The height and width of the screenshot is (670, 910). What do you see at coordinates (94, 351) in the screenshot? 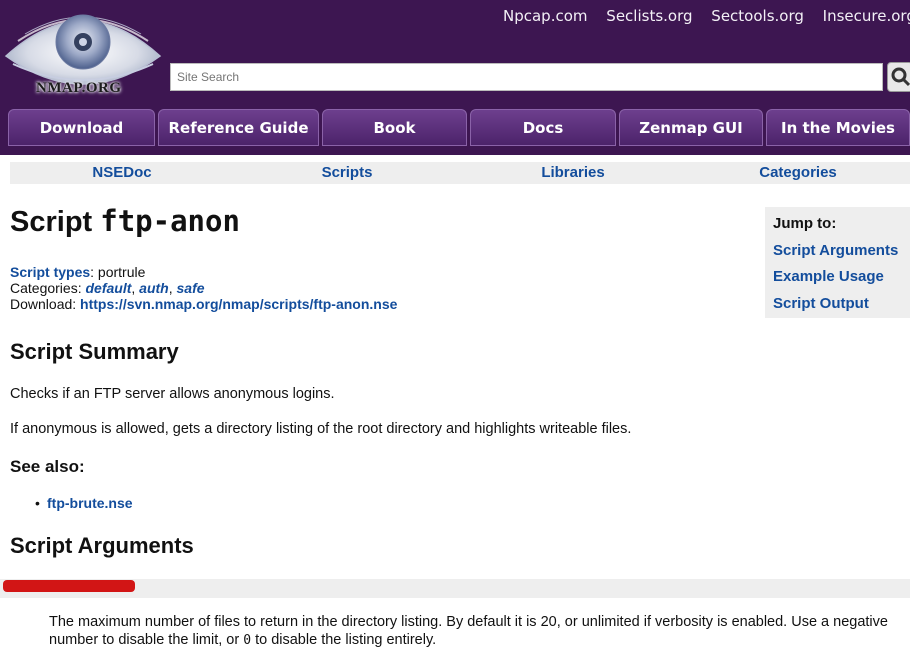
I see `summary-heading: Script Summary` at bounding box center [94, 351].